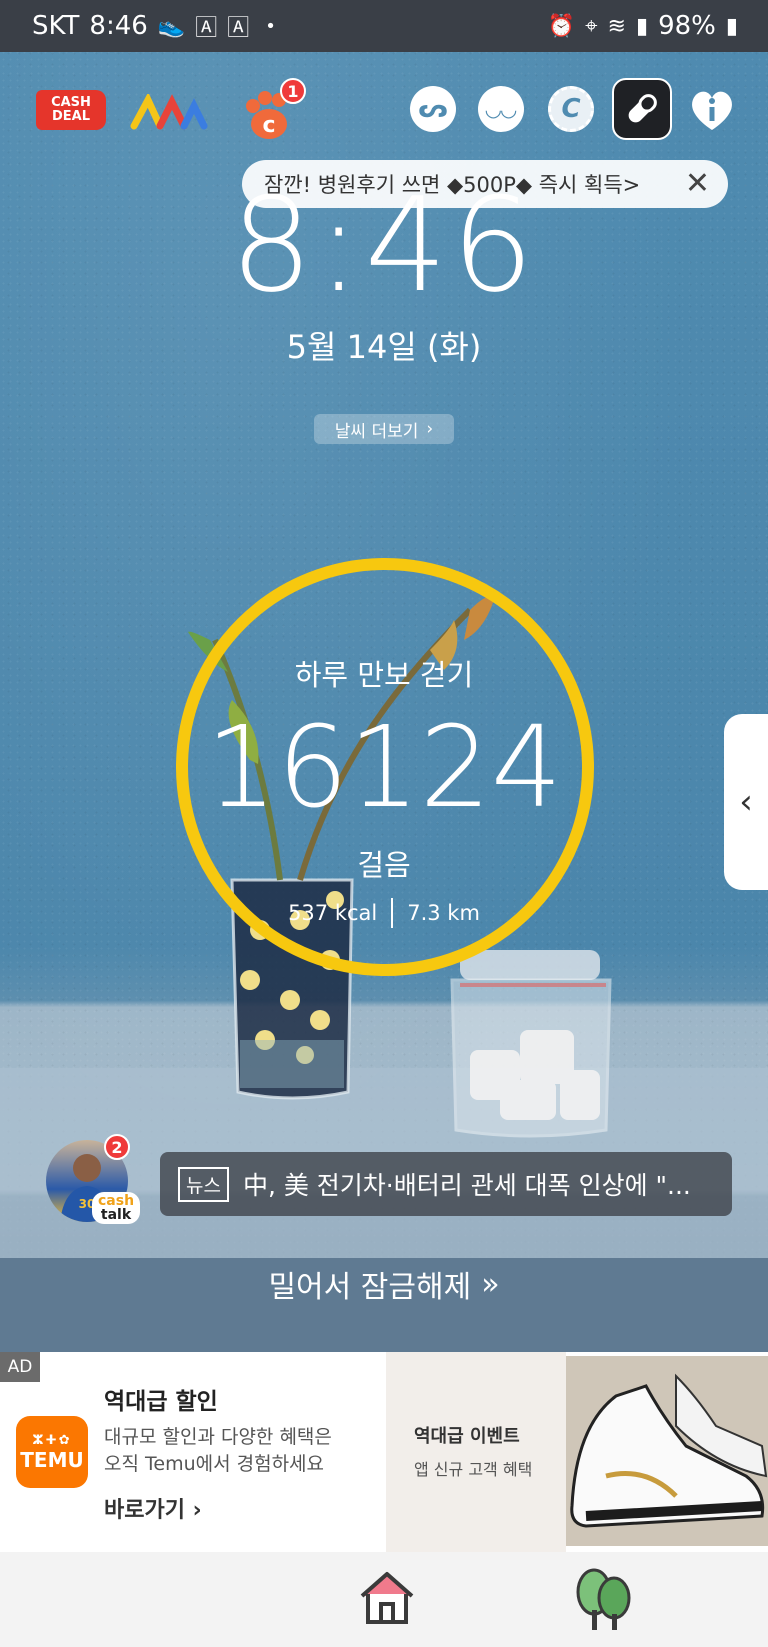  I want to click on heart-info-button, so click(712, 110).